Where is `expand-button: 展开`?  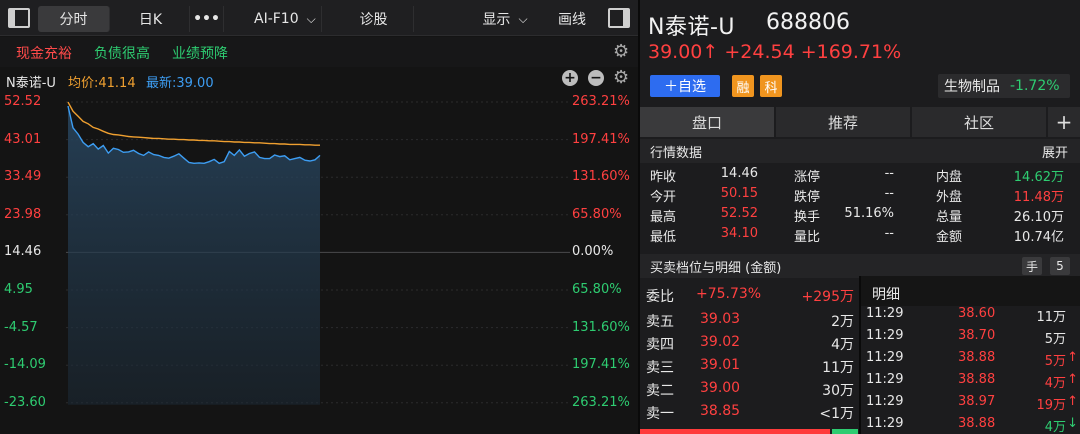
expand-button: 展开 is located at coordinates (1055, 151).